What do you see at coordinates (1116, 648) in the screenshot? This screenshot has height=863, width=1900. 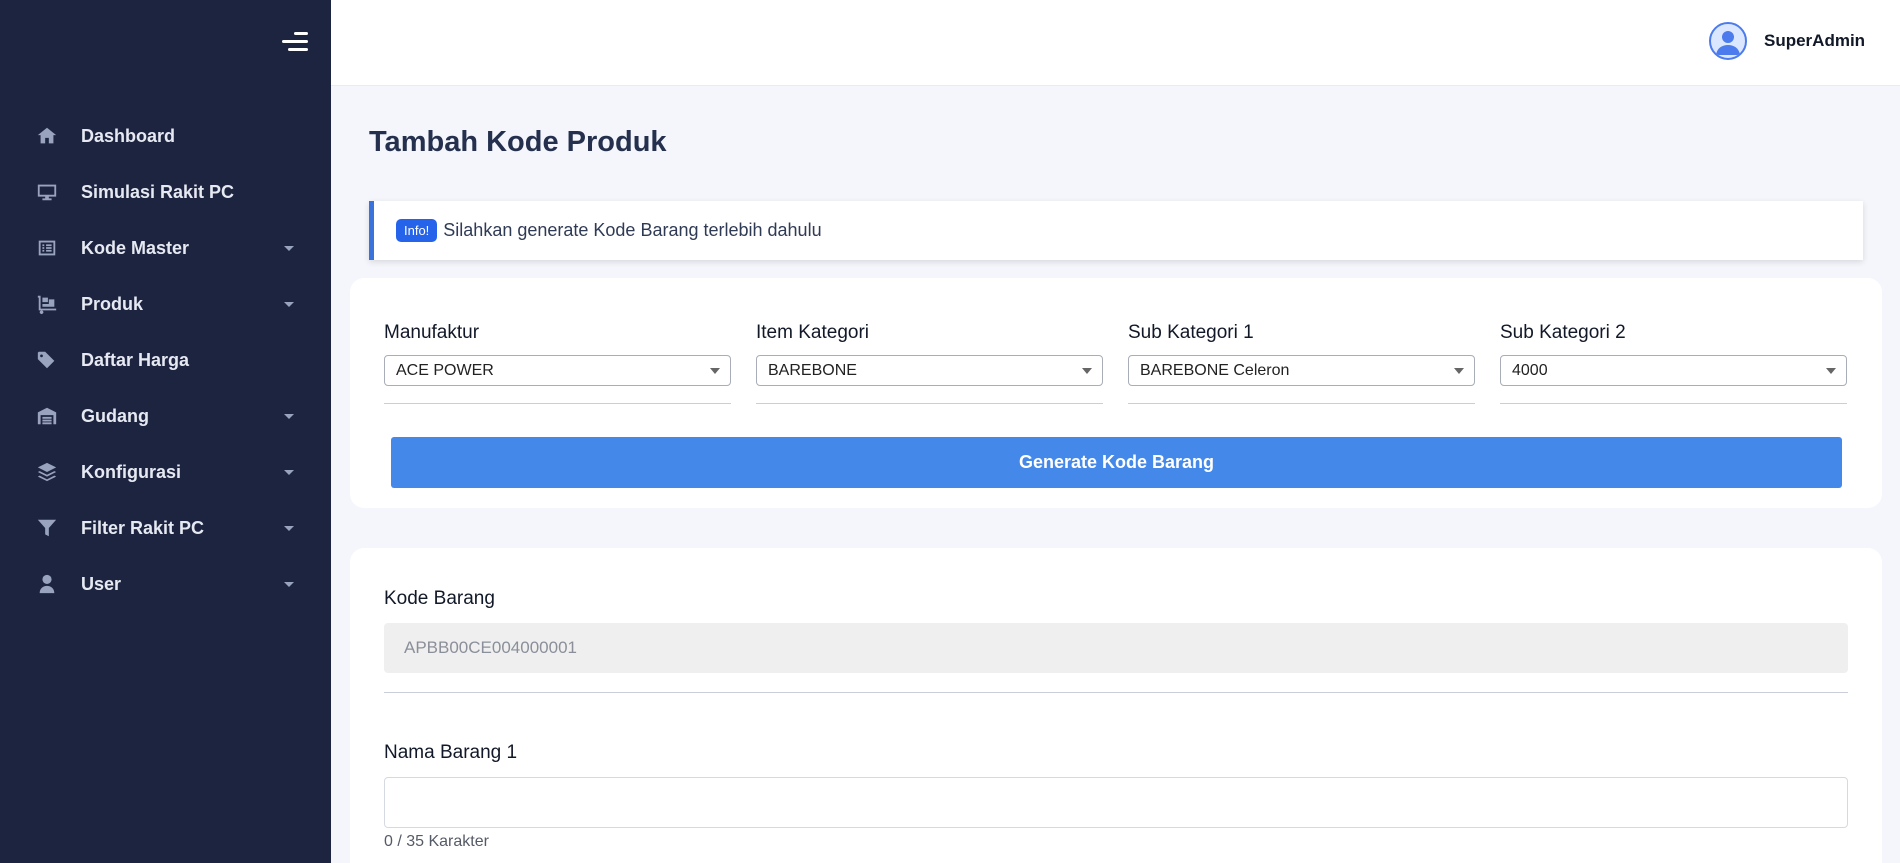 I see `kode-barang-field: APBB00CE004000001` at bounding box center [1116, 648].